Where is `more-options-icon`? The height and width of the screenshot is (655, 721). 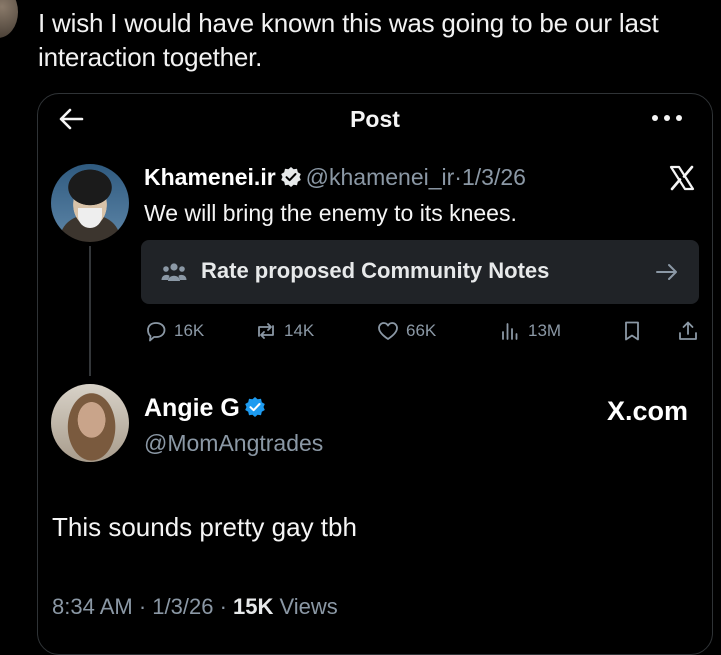 more-options-icon is located at coordinates (667, 118).